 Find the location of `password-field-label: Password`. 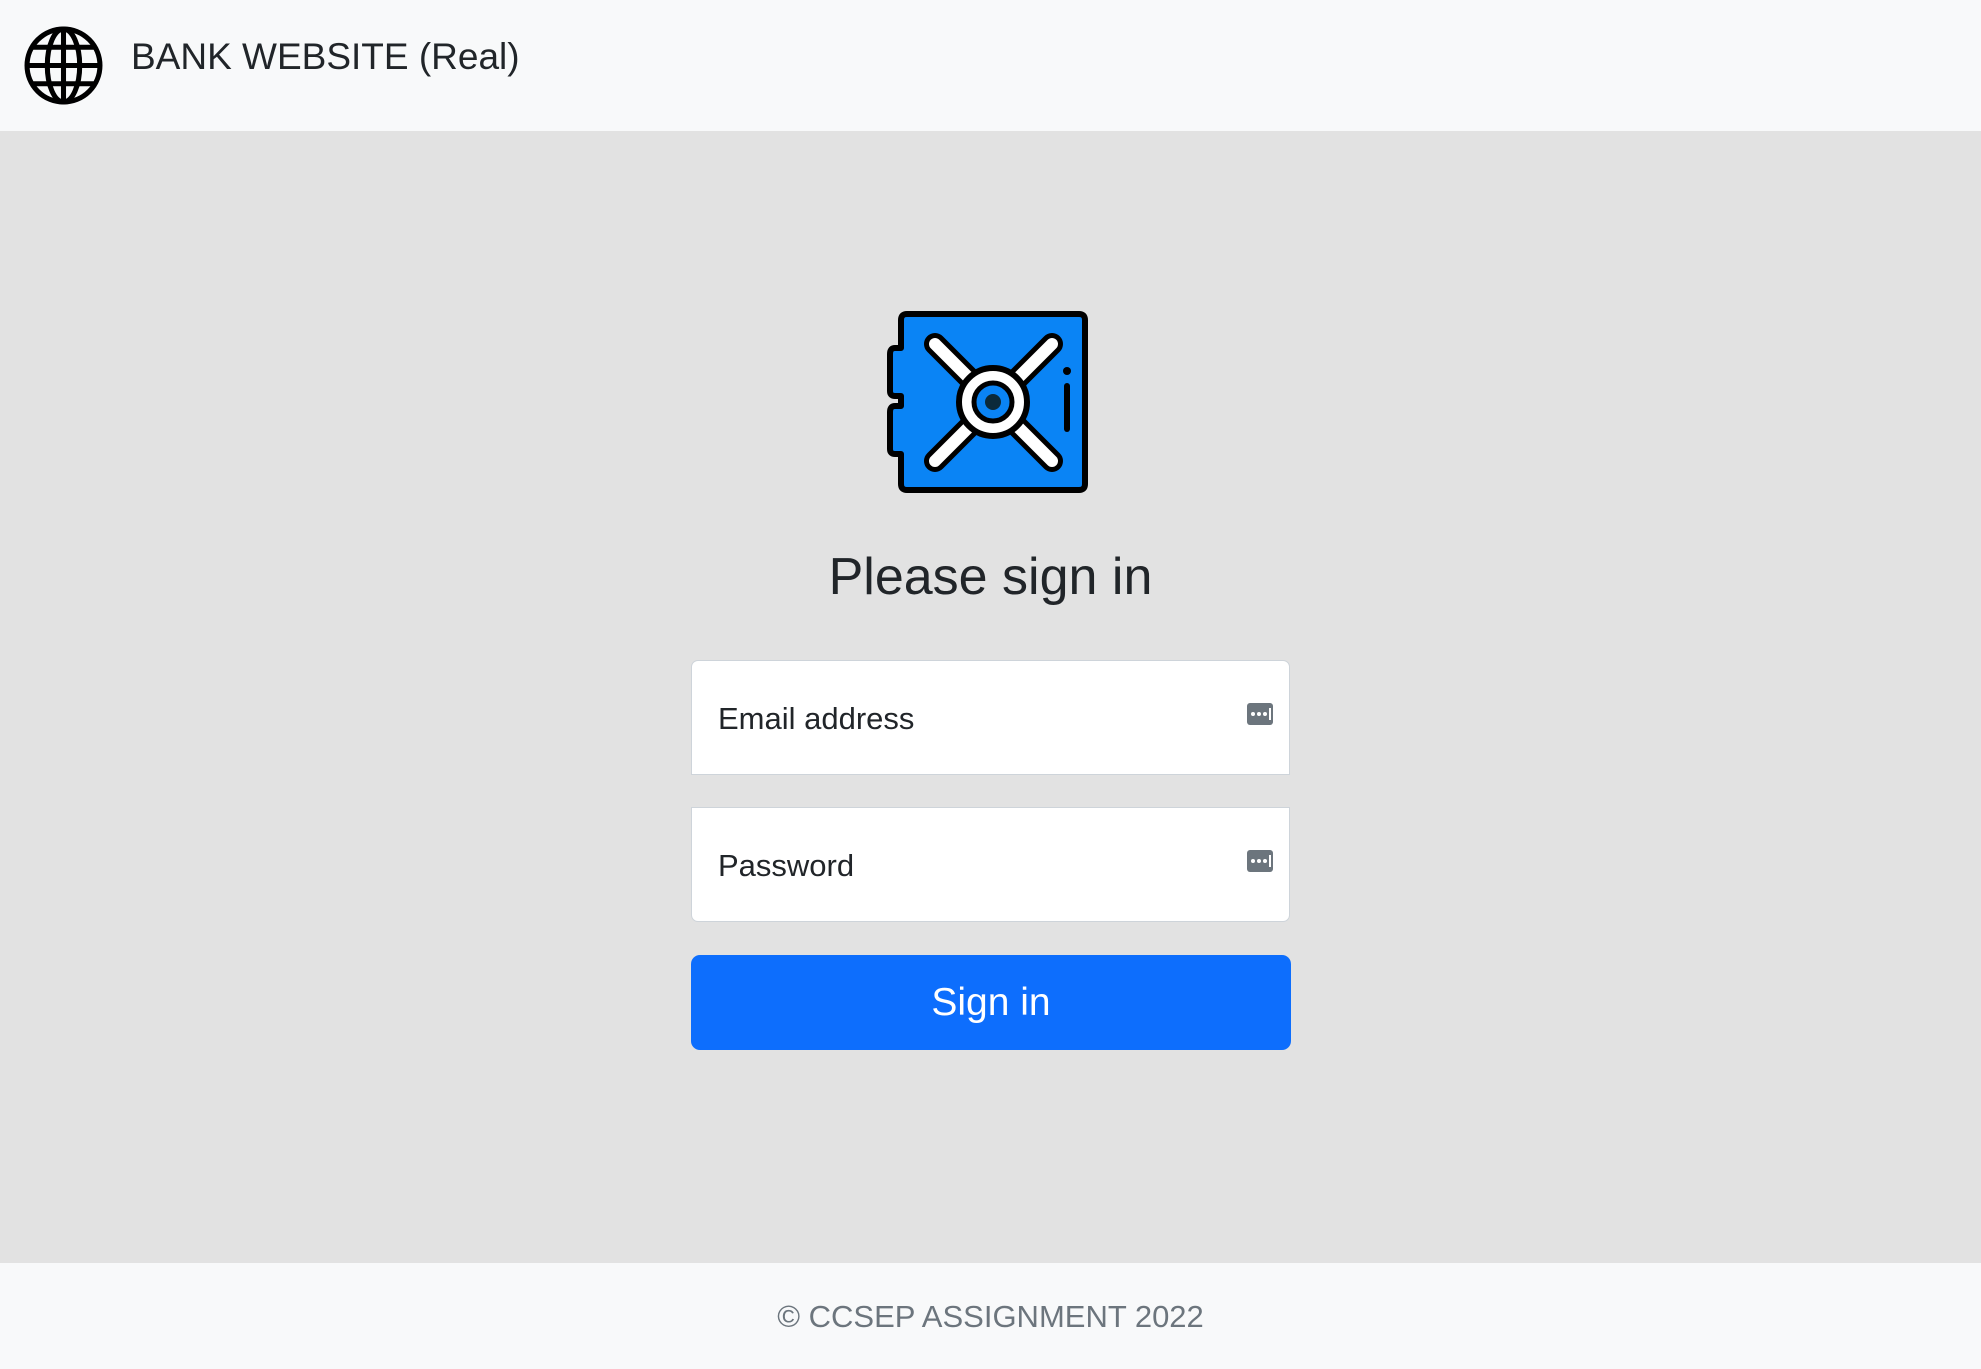

password-field-label: Password is located at coordinates (786, 865).